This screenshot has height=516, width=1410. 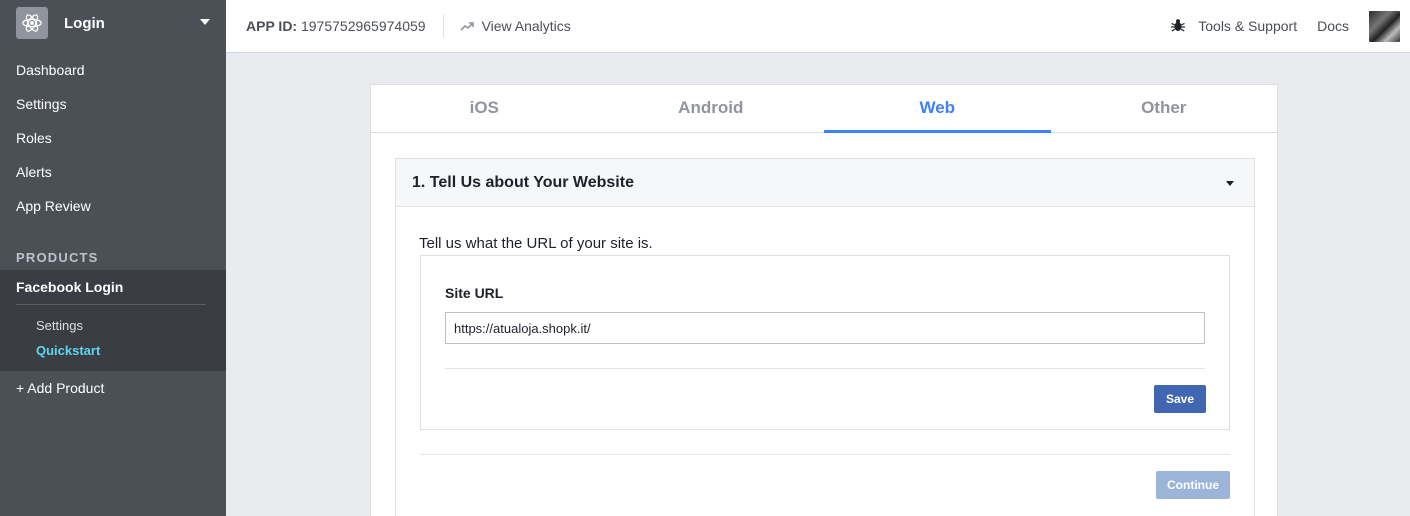 What do you see at coordinates (523, 182) in the screenshot?
I see `step-title: 1. Tell Us about Your Website` at bounding box center [523, 182].